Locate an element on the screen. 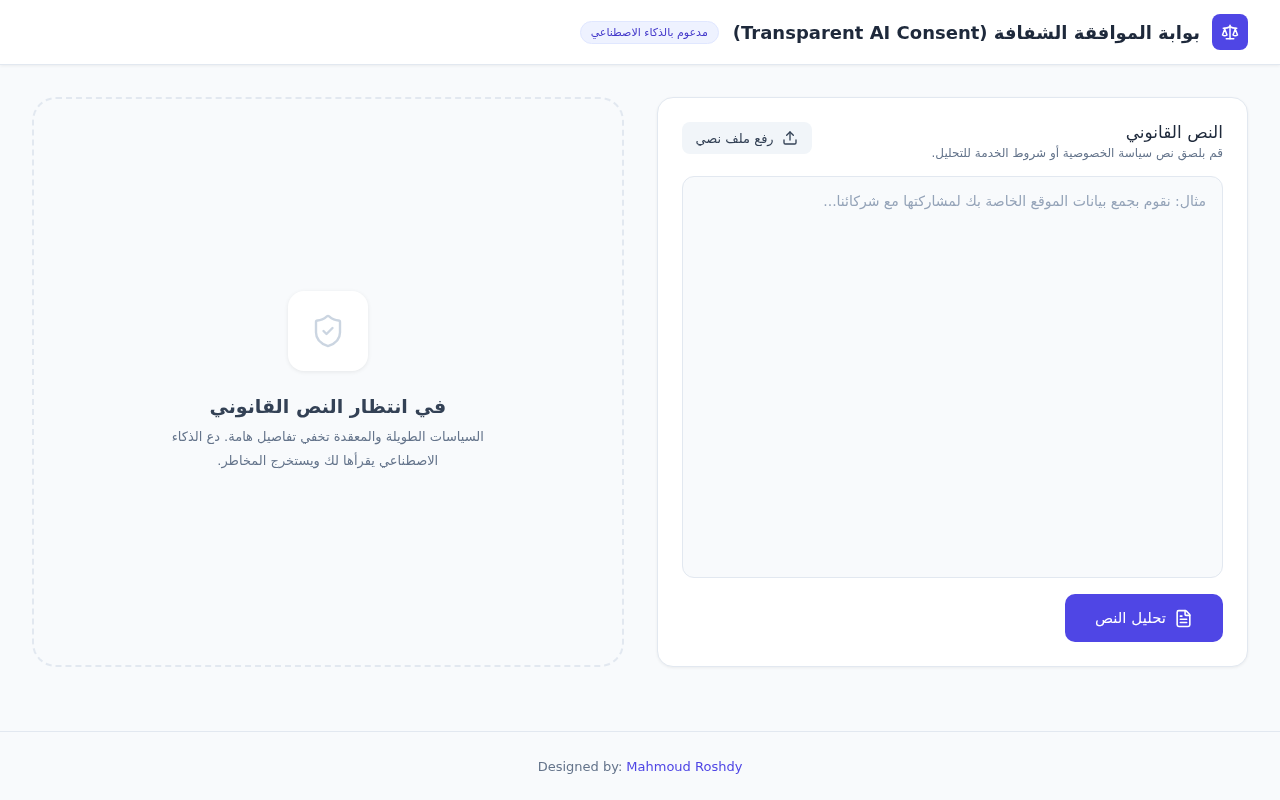 The image size is (1280, 800). document-icon is located at coordinates (1183, 618).